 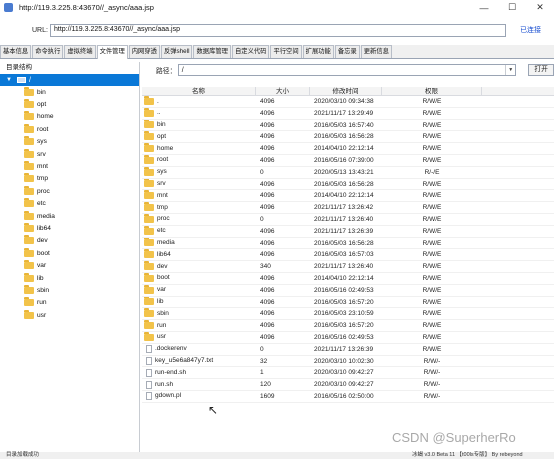 I want to click on tab-5: 反弹shell, so click(x=176, y=51).